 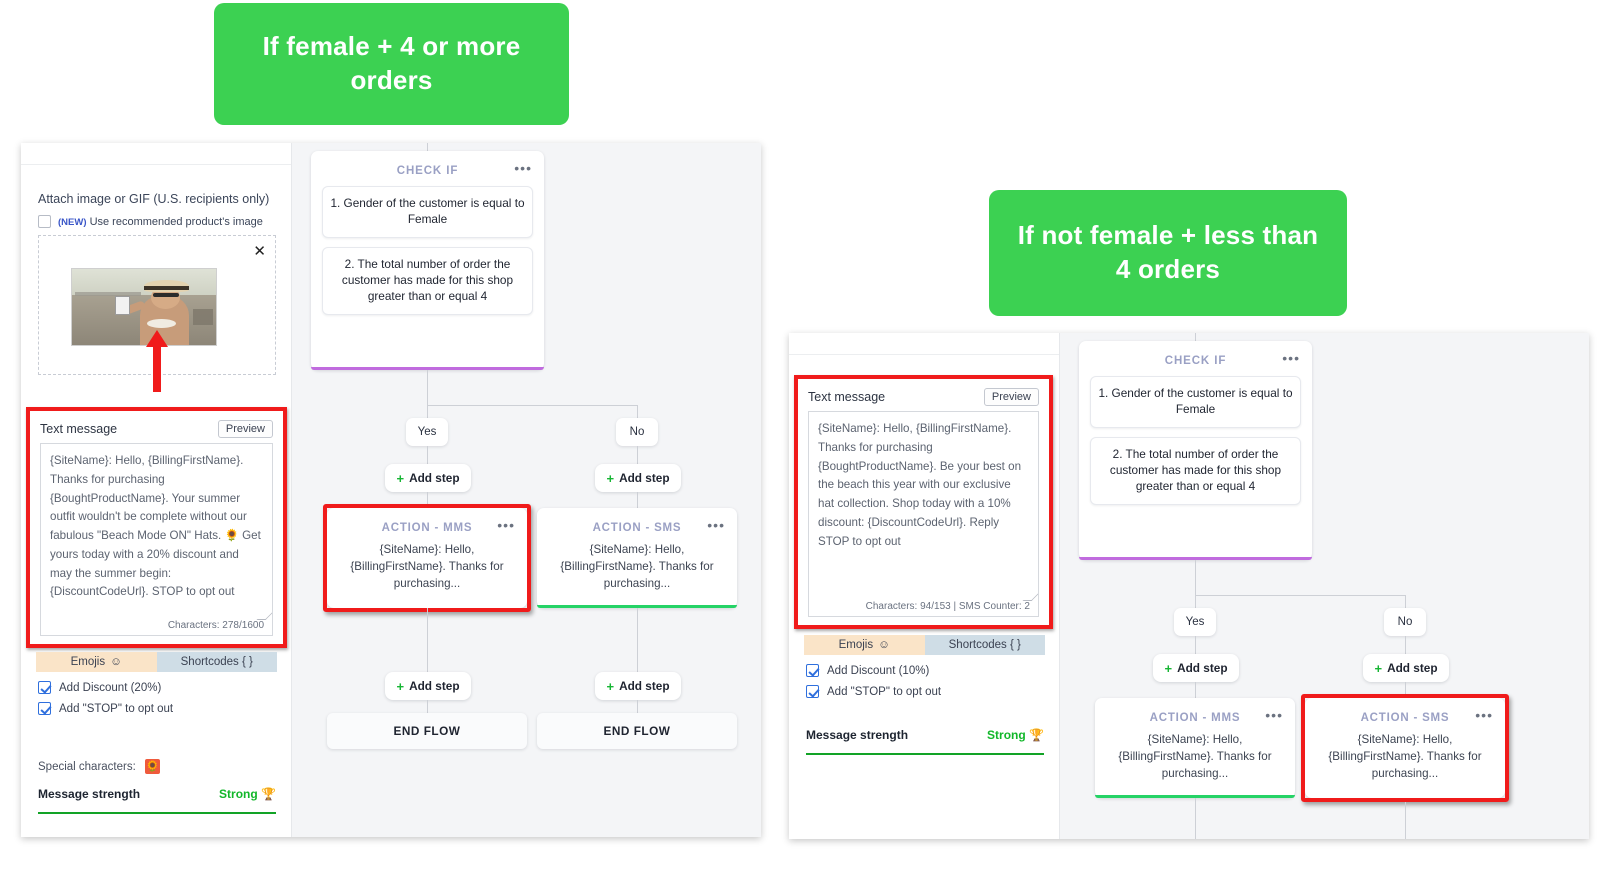 What do you see at coordinates (268, 794) in the screenshot?
I see `trophy-icon: 🏆` at bounding box center [268, 794].